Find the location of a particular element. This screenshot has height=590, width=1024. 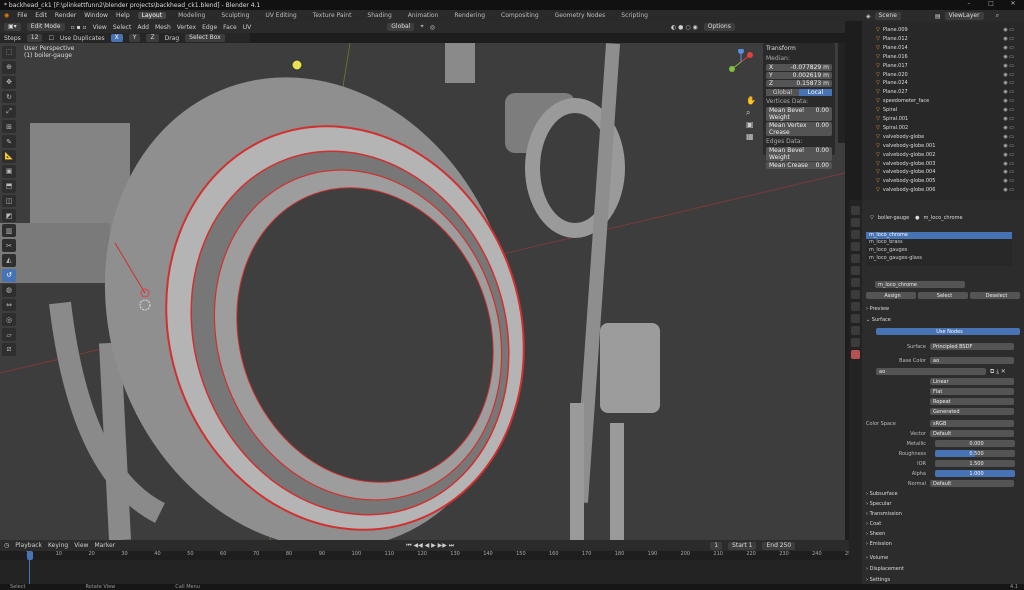

menu-mesh: Mesh is located at coordinates (163, 27).